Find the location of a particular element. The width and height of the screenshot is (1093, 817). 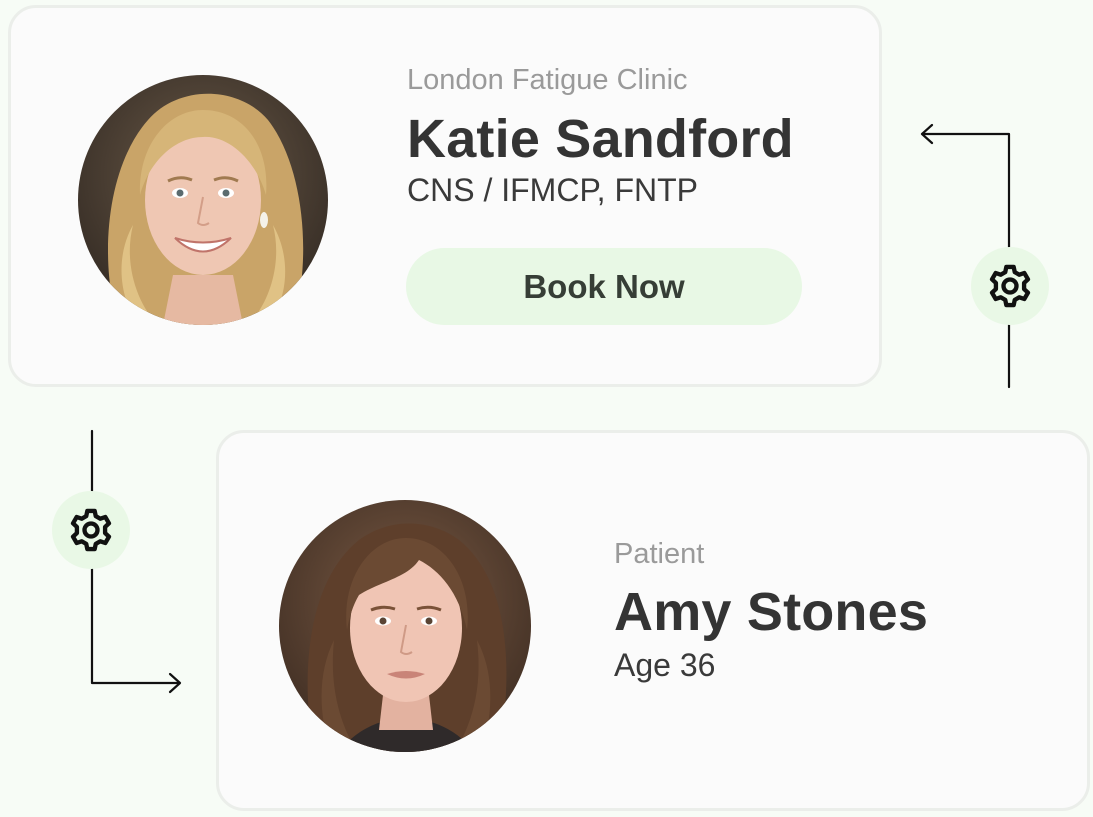

arrow-left-icon is located at coordinates (927, 134).